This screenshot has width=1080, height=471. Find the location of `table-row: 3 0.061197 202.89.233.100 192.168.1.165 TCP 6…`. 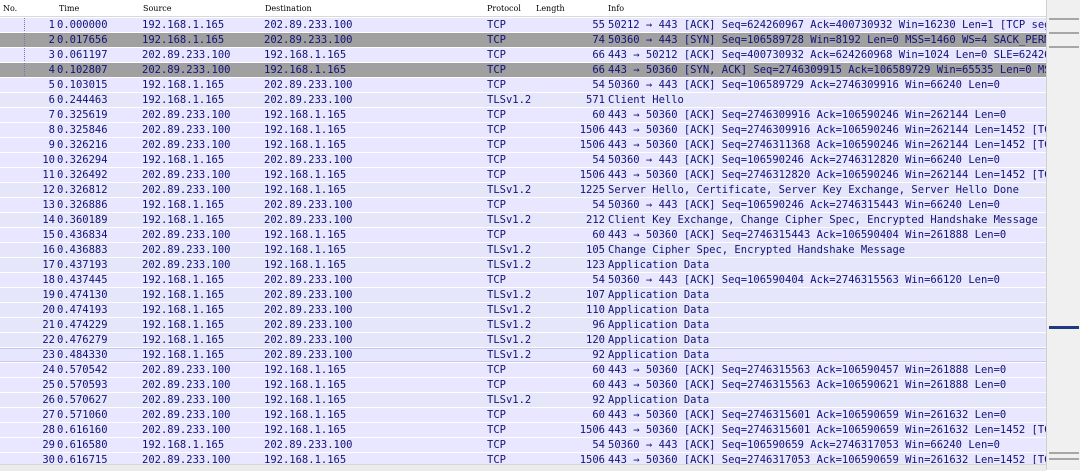

table-row: 3 0.061197 202.89.233.100 192.168.1.165 TCP 6… is located at coordinates (523, 55).